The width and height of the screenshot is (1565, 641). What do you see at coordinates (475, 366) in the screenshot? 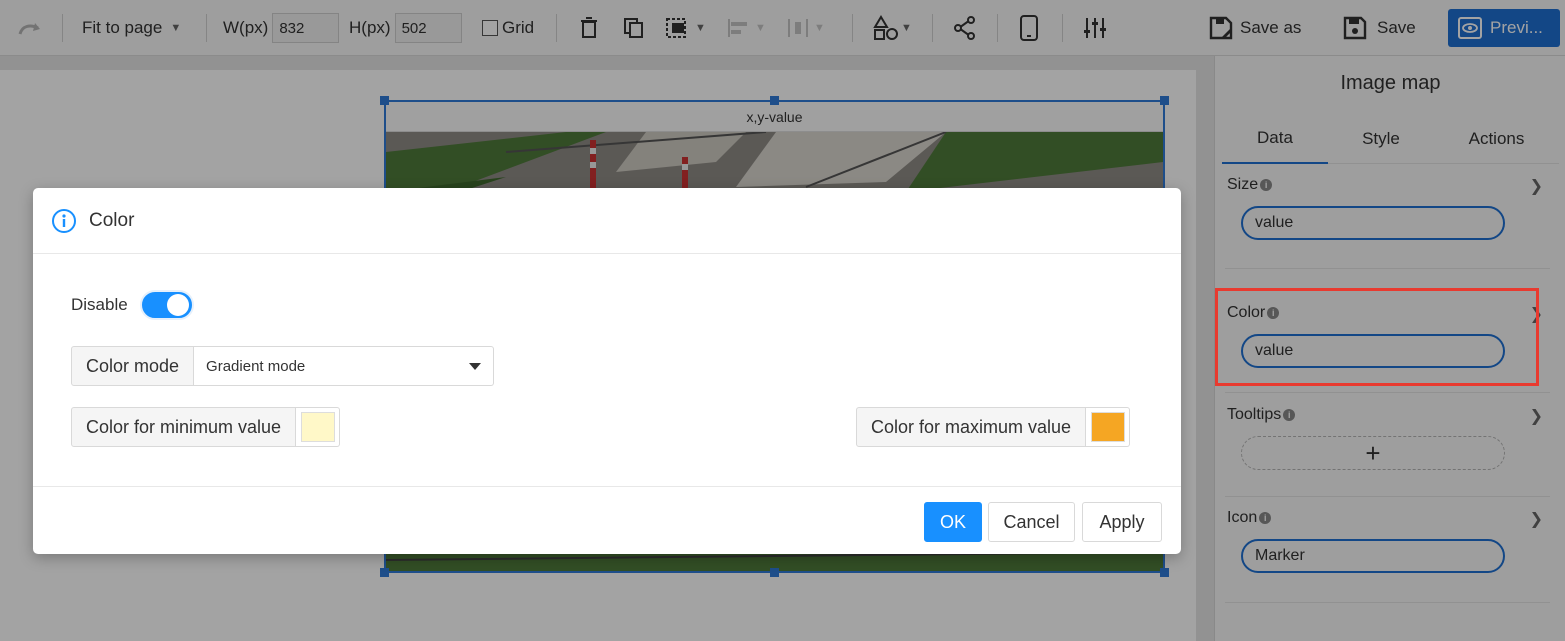
I see `dropdown-arrow-icon` at bounding box center [475, 366].